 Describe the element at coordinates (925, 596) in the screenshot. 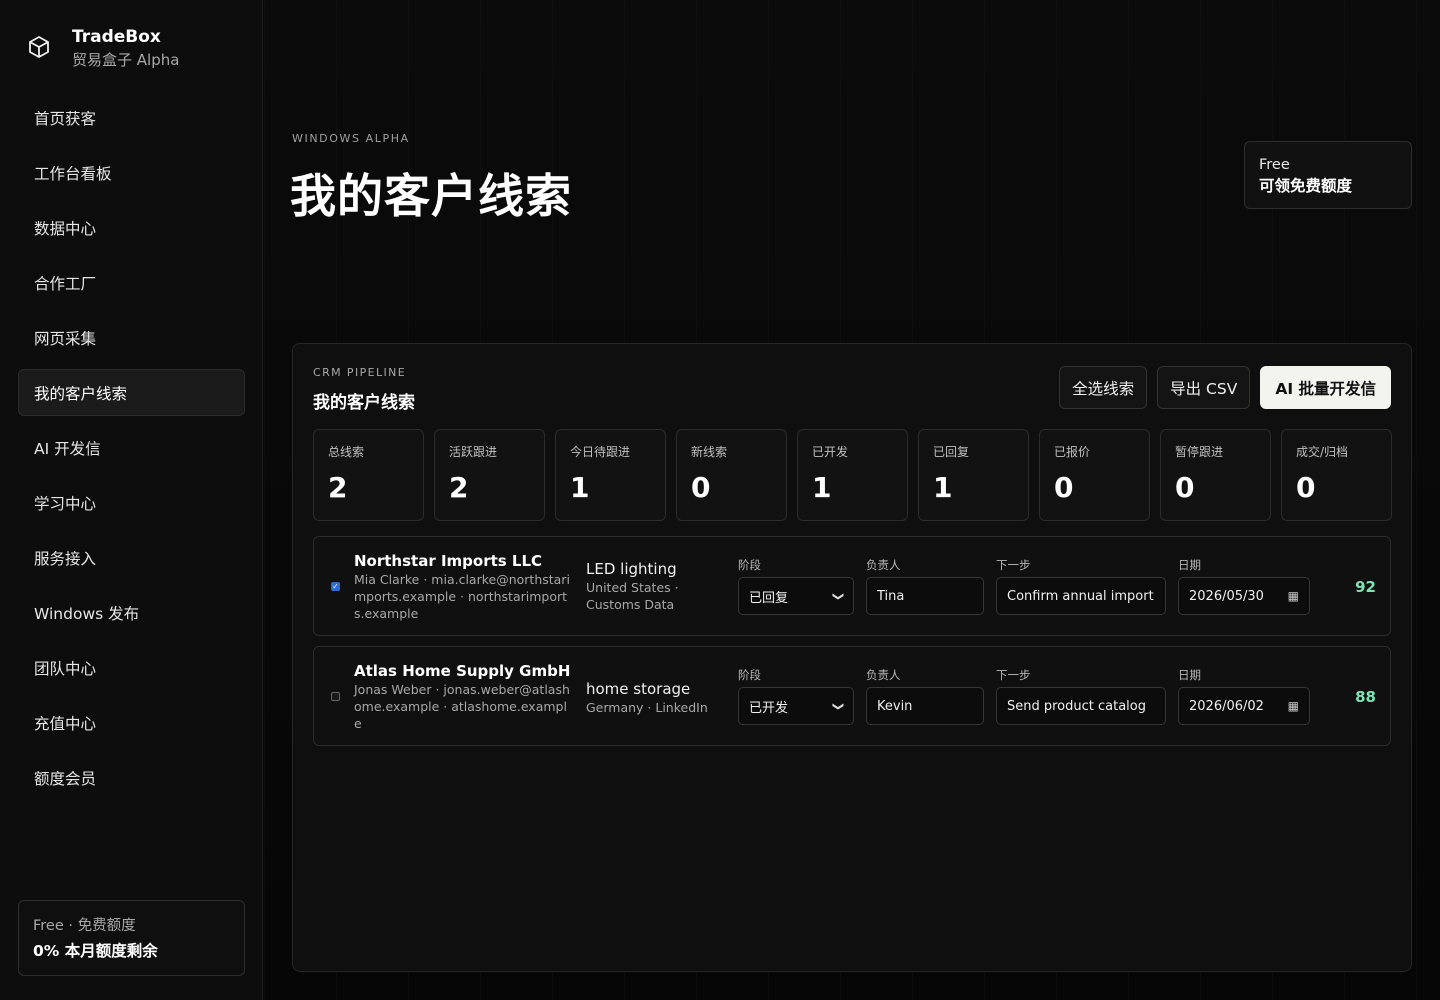

I see `owner-input: Tina` at that location.